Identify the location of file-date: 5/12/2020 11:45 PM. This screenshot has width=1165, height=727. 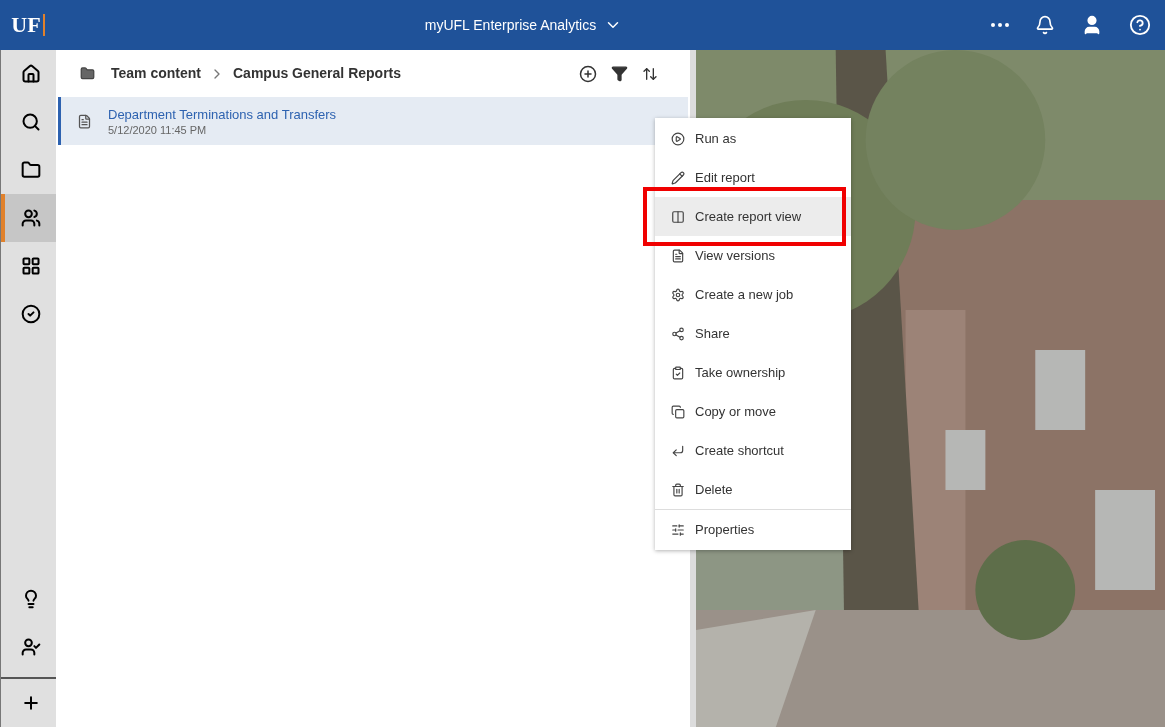
(158, 129).